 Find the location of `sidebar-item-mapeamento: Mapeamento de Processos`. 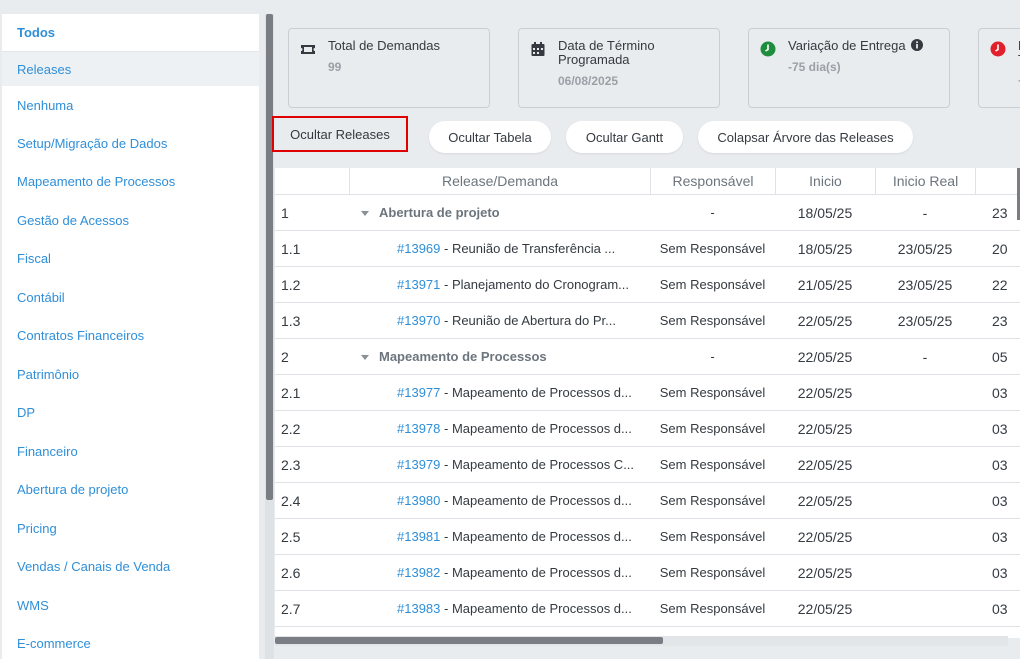

sidebar-item-mapeamento: Mapeamento de Processos is located at coordinates (130, 182).